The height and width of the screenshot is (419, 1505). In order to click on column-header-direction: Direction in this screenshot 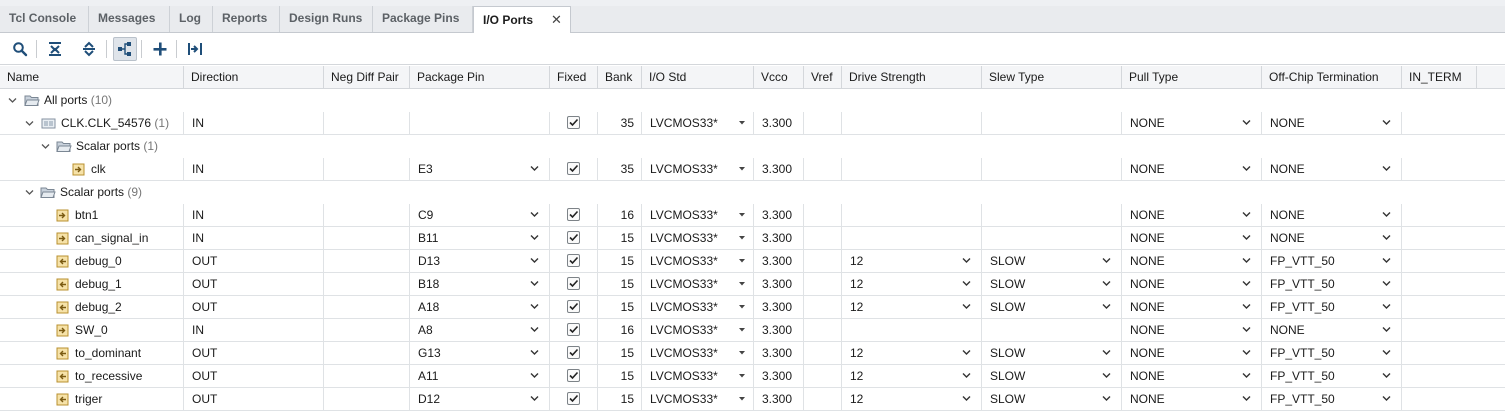, I will do `click(254, 77)`.